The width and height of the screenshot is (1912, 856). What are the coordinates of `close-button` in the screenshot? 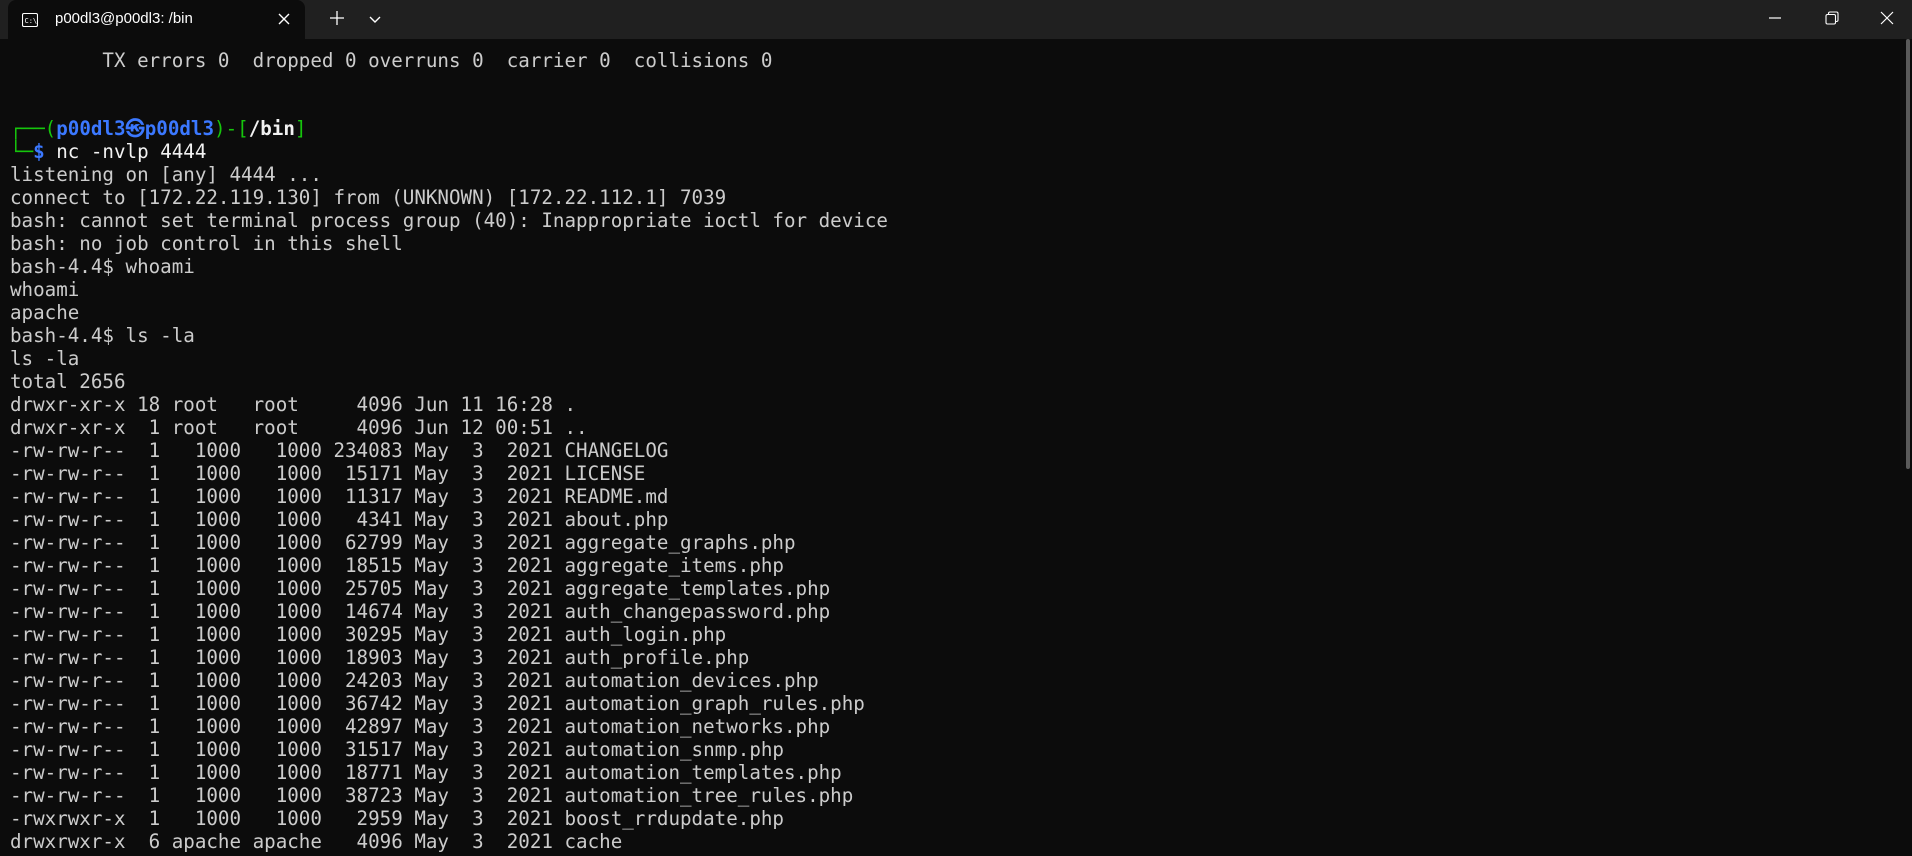 It's located at (1887, 19).